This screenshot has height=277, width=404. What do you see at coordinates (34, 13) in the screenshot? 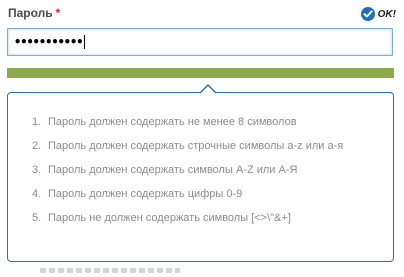
I see `password-label: Пароль *` at bounding box center [34, 13].